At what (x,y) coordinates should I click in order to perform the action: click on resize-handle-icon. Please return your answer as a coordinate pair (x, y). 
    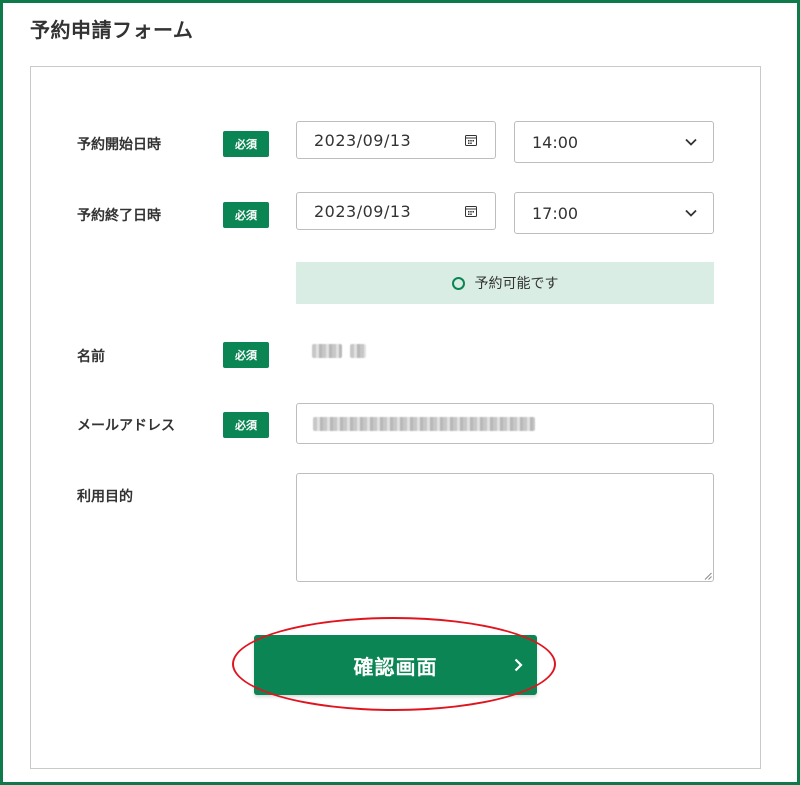
    Looking at the image, I should click on (708, 576).